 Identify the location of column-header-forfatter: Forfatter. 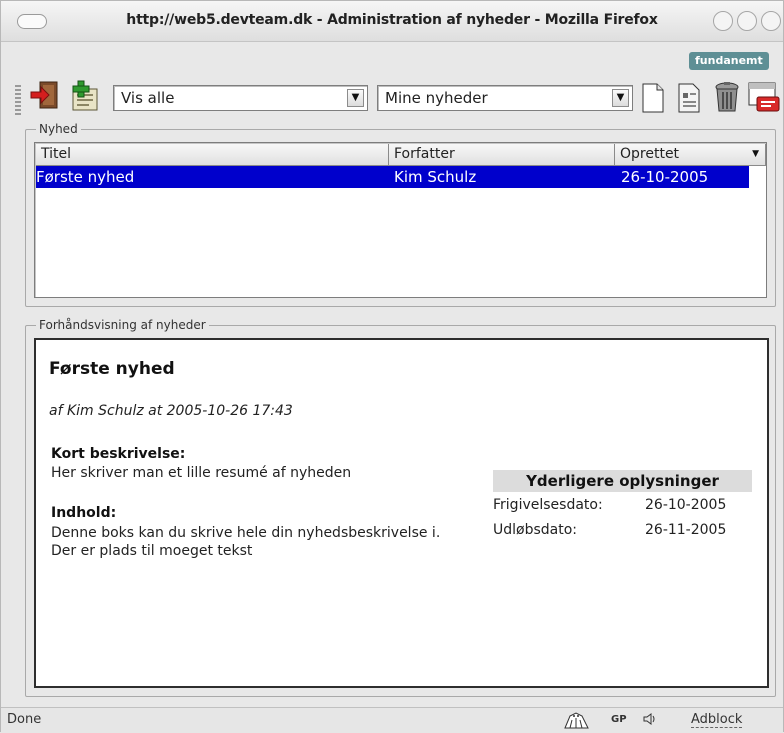
(502, 155).